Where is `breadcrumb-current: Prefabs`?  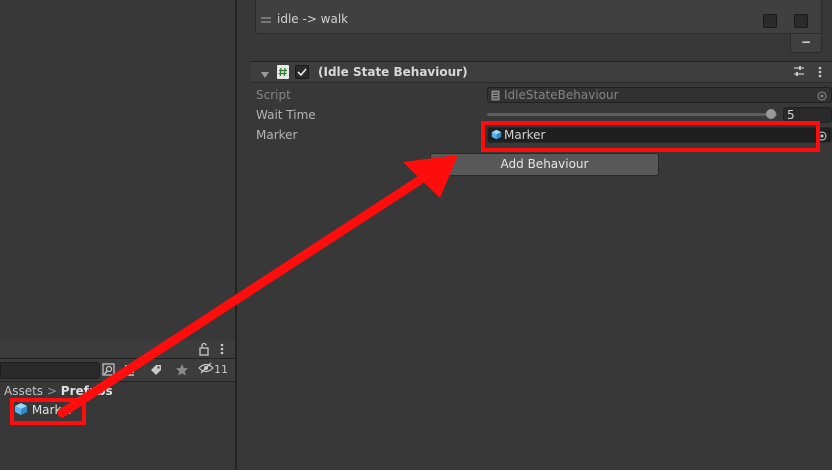
breadcrumb-current: Prefabs is located at coordinates (87, 391).